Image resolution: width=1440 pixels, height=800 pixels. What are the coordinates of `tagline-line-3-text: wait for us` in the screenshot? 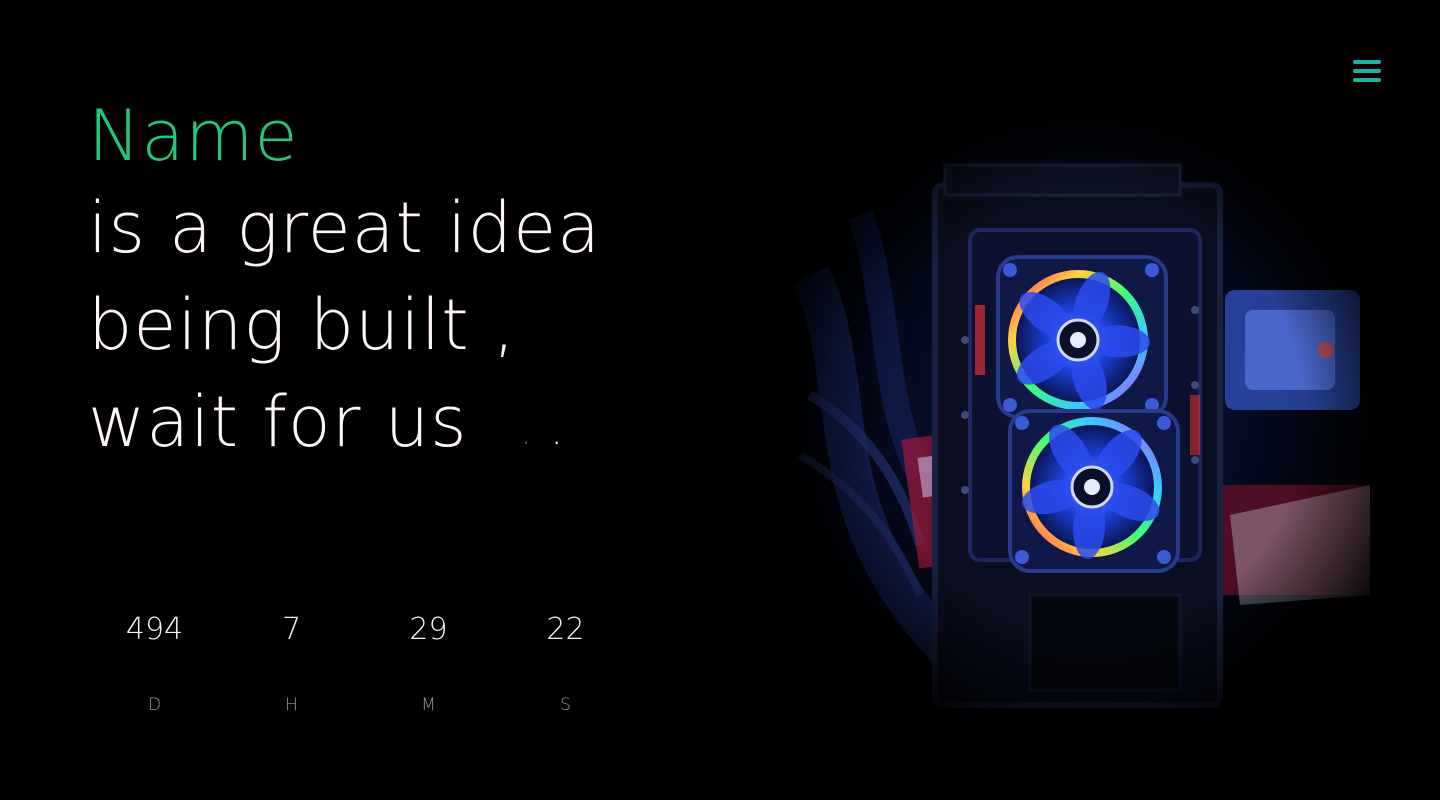 It's located at (278, 422).